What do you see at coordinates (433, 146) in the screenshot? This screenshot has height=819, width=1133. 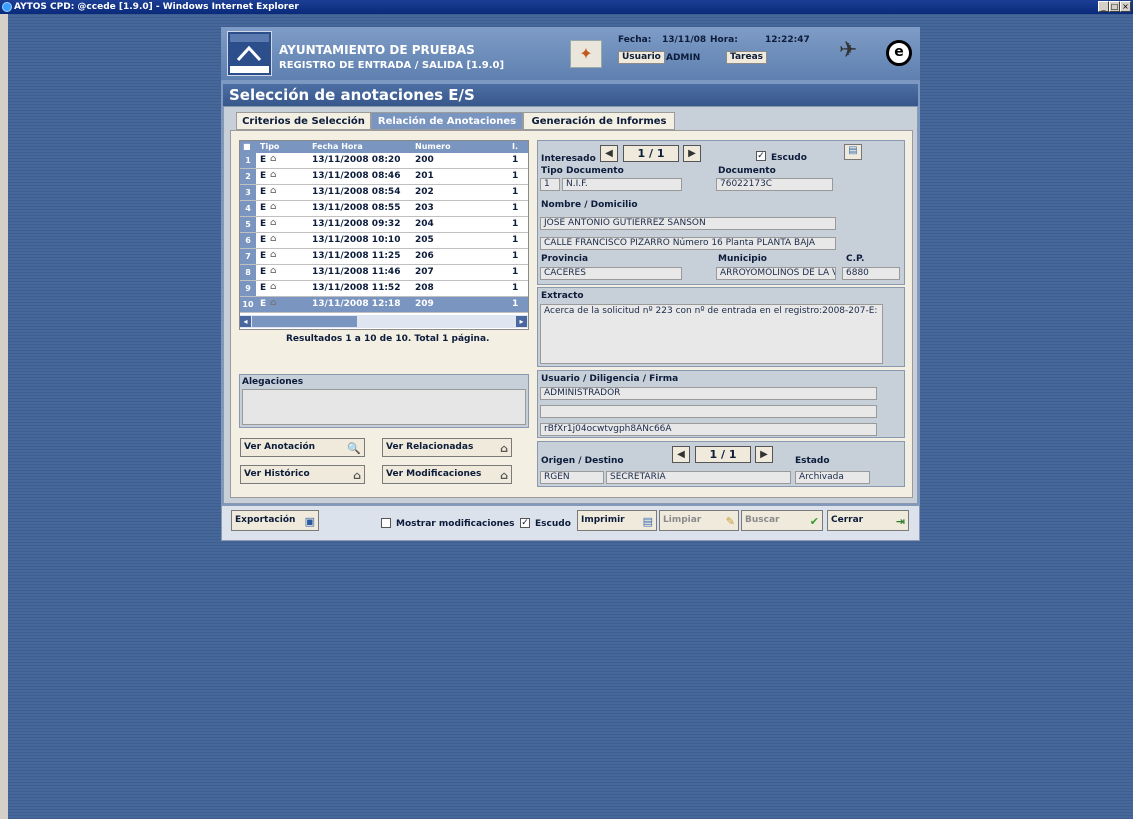 I see `col-numero: Numero` at bounding box center [433, 146].